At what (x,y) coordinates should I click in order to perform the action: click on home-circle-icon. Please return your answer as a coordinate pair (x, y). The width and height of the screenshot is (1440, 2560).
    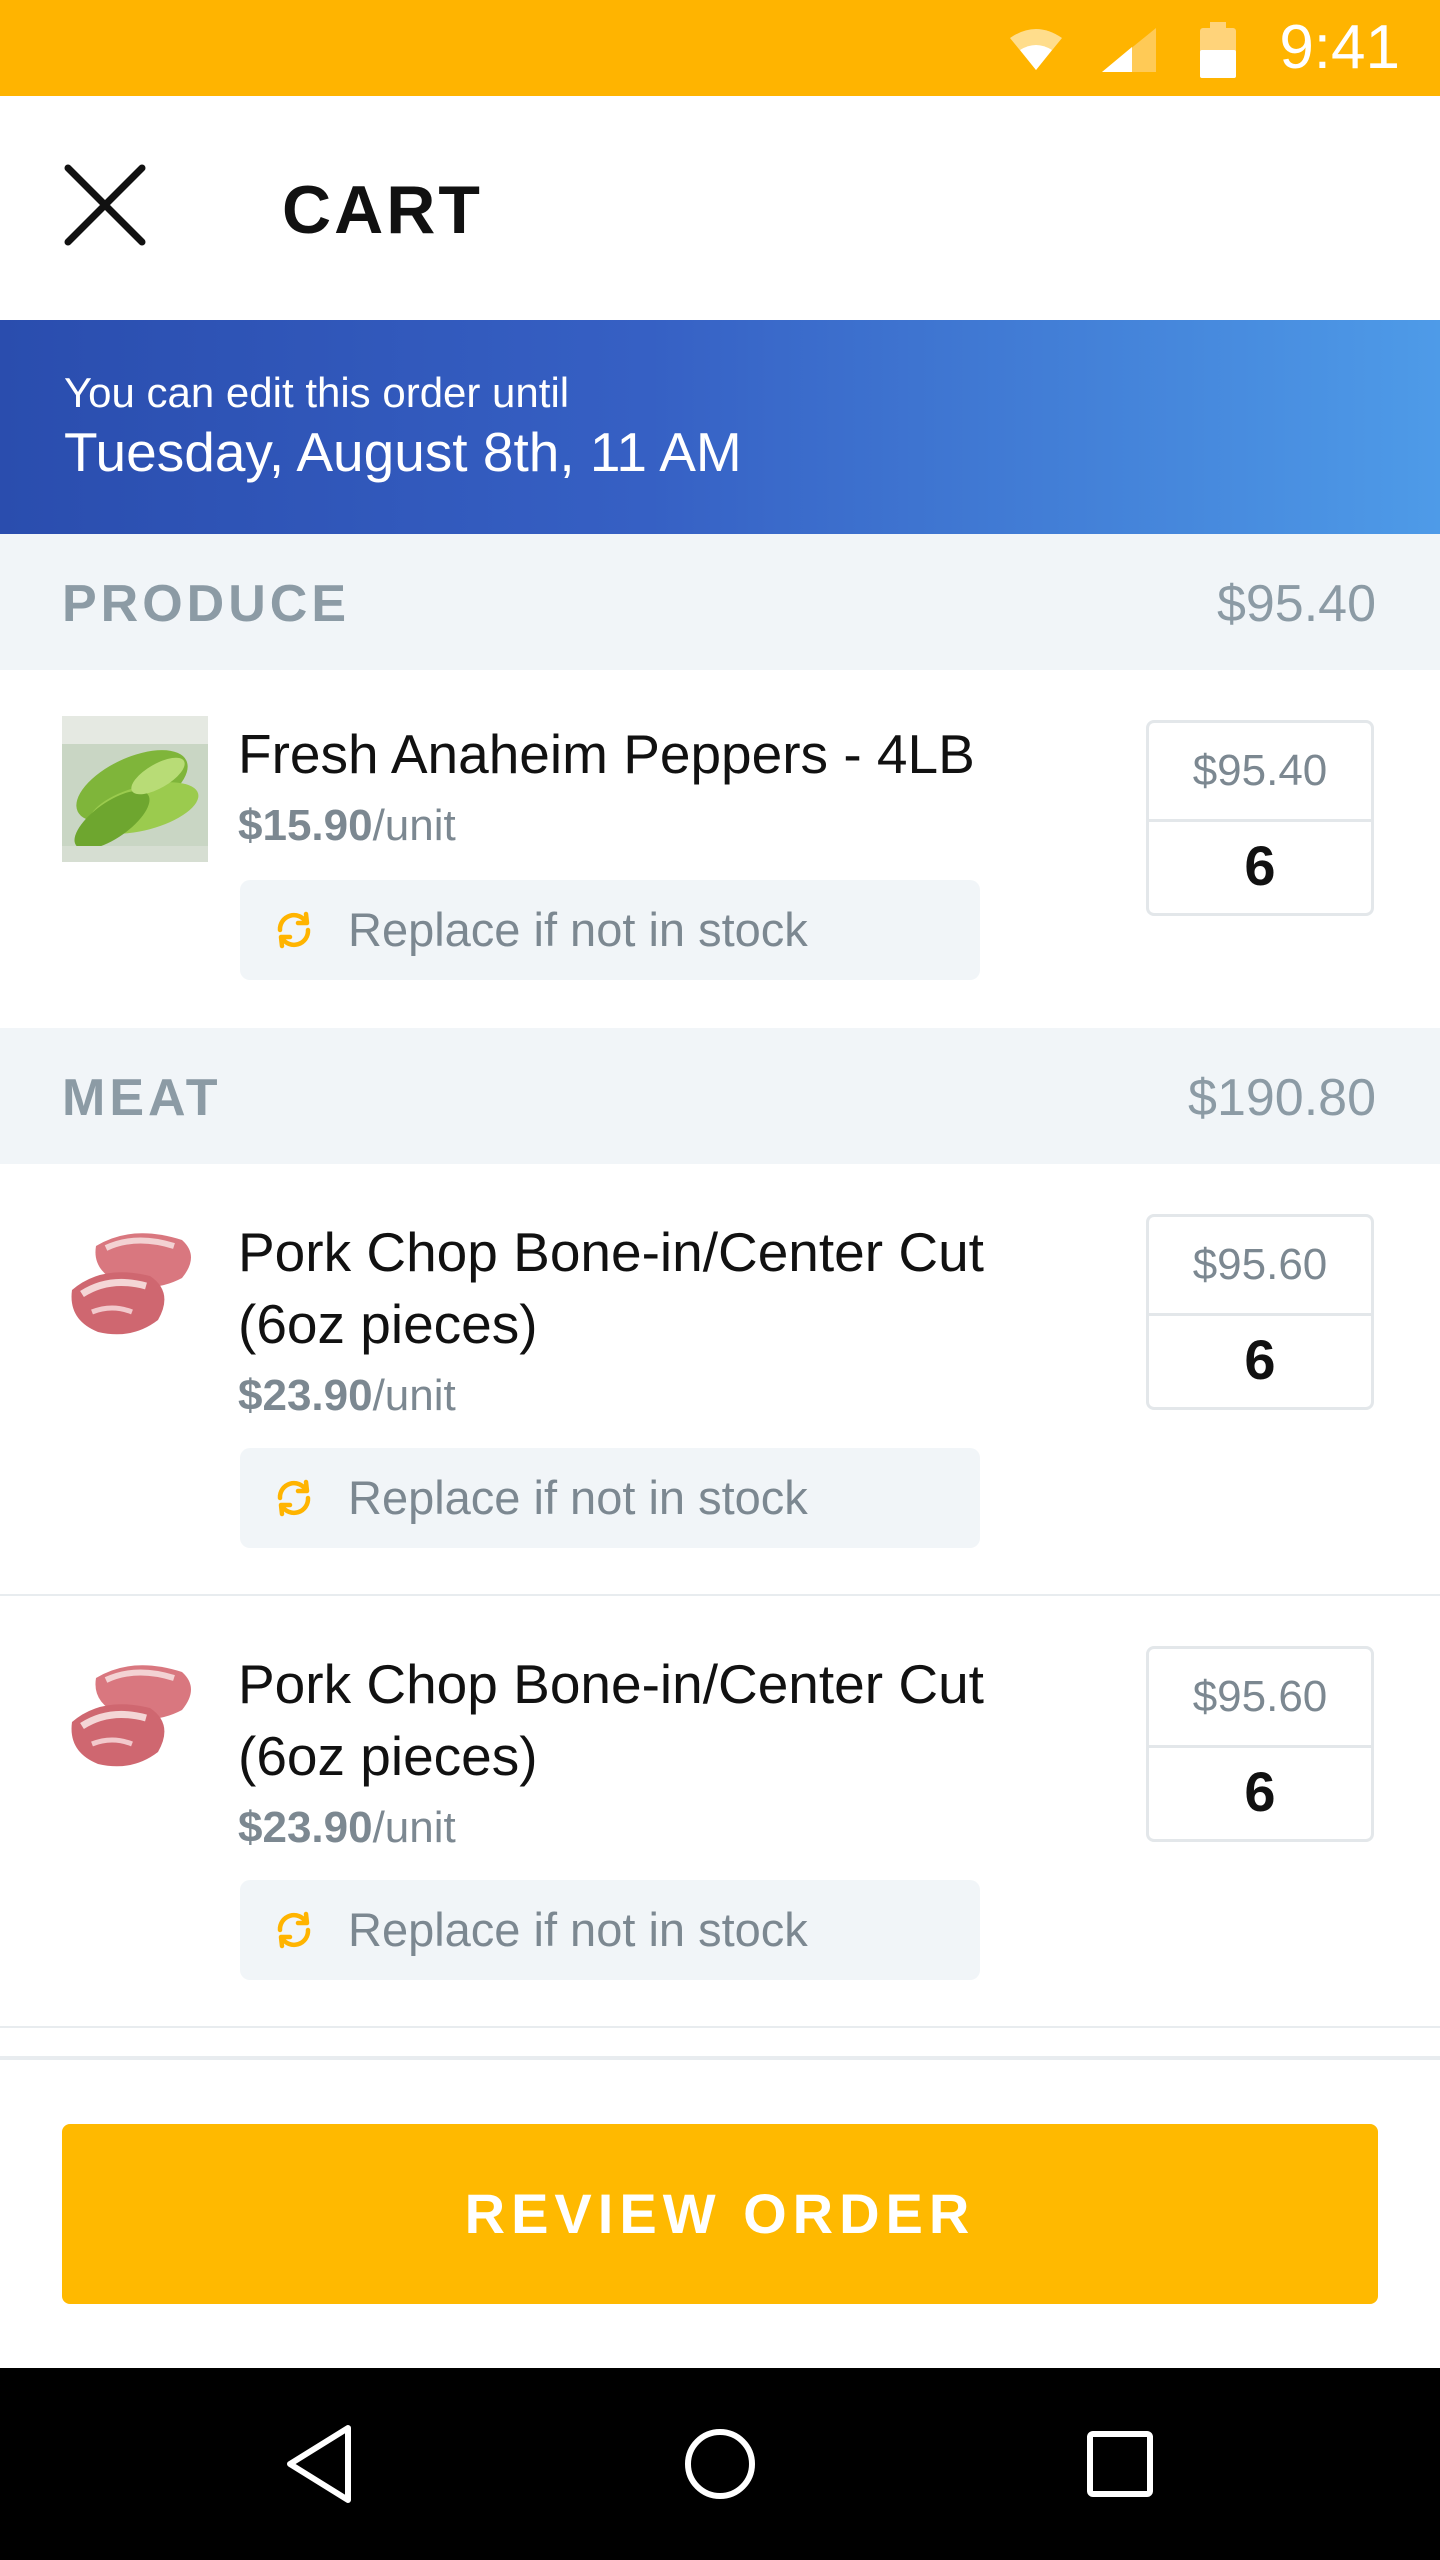
    Looking at the image, I should click on (720, 2464).